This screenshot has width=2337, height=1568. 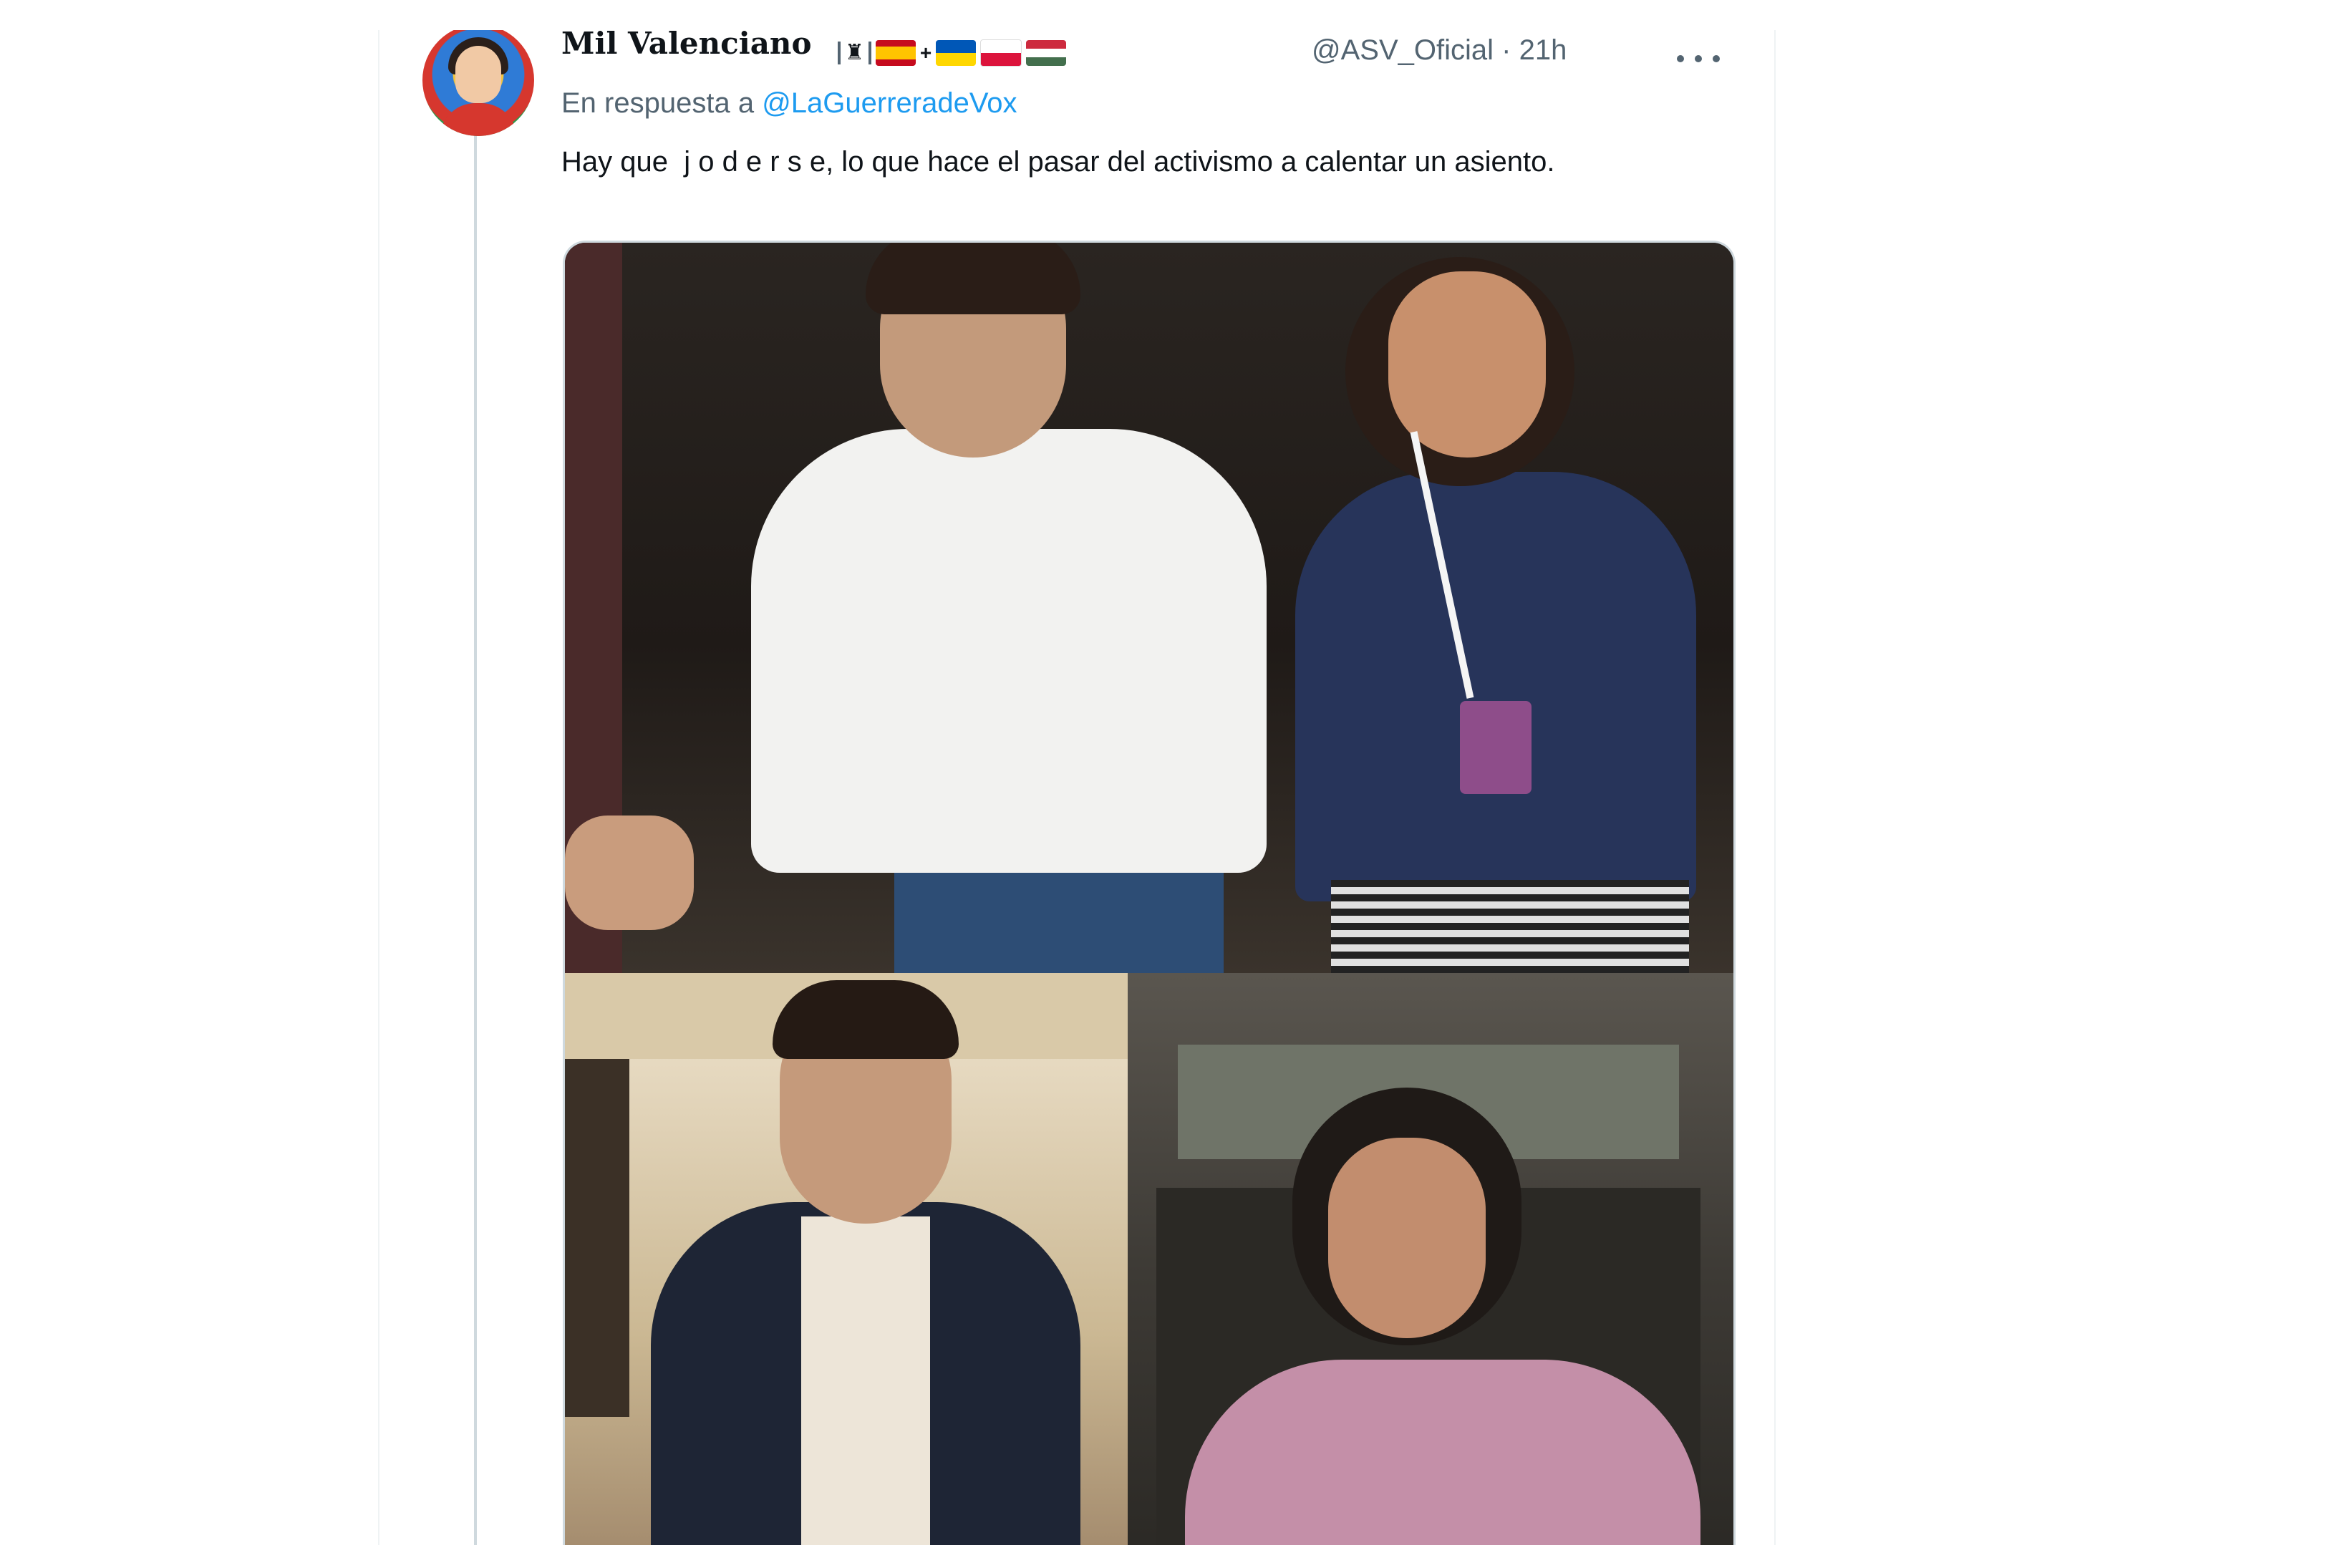 What do you see at coordinates (597, 1238) in the screenshot?
I see `lantern-shape` at bounding box center [597, 1238].